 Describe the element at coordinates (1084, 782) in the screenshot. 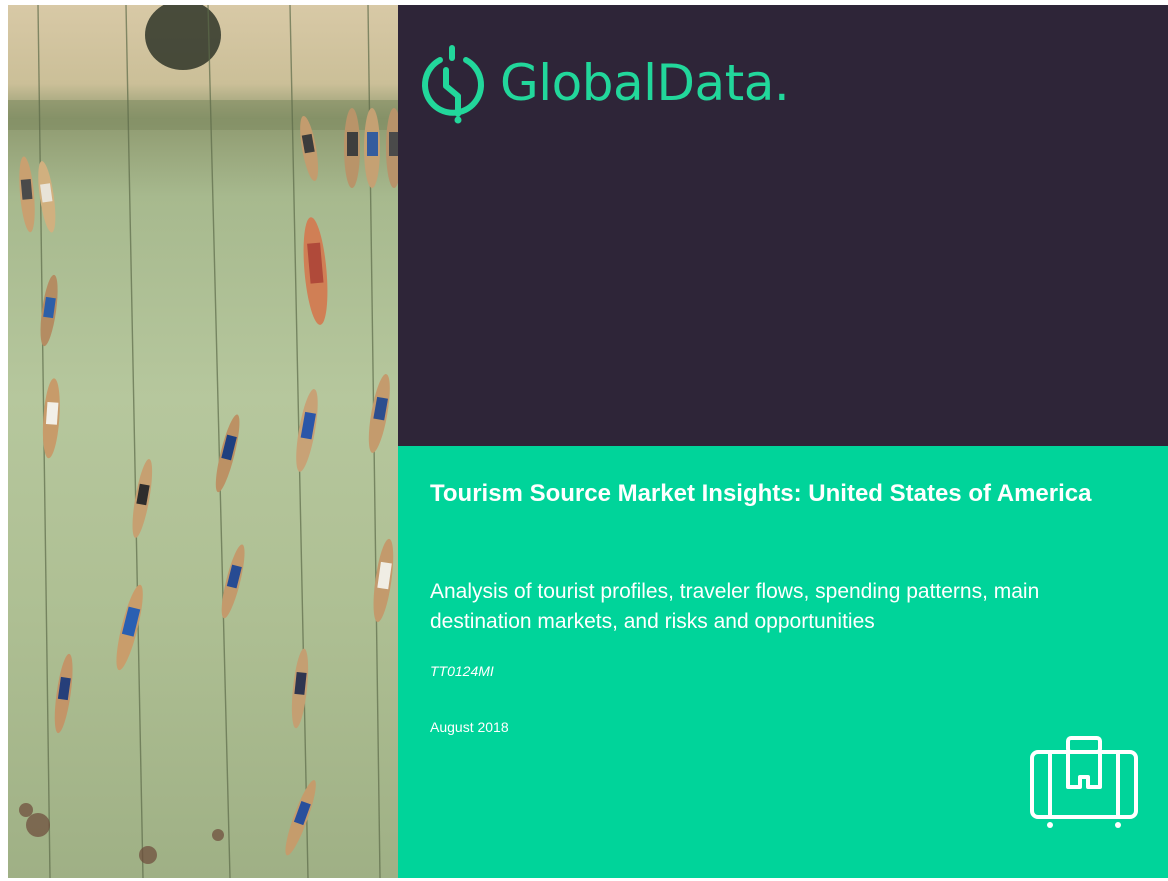

I see `suitcase-icon` at that location.